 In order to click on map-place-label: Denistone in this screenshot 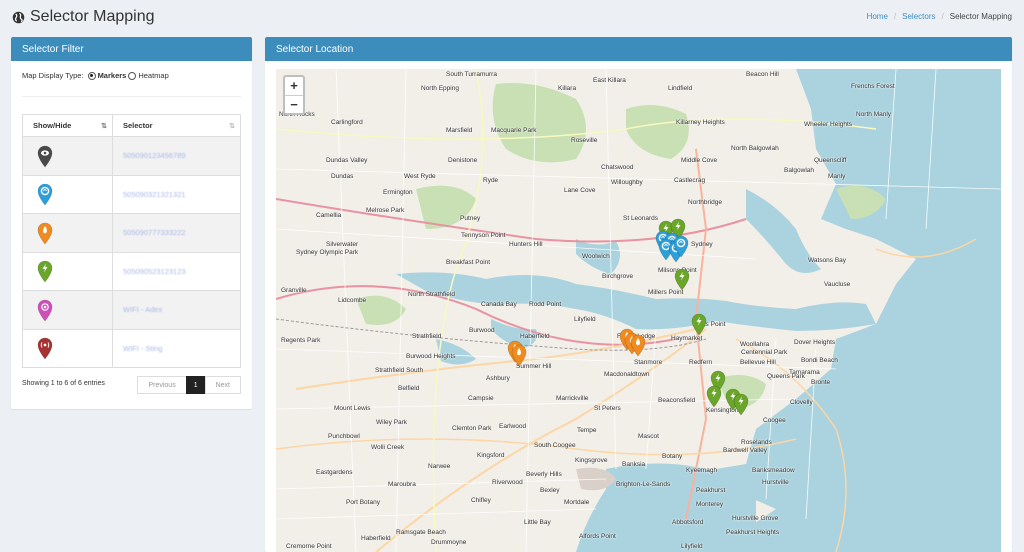, I will do `click(463, 160)`.